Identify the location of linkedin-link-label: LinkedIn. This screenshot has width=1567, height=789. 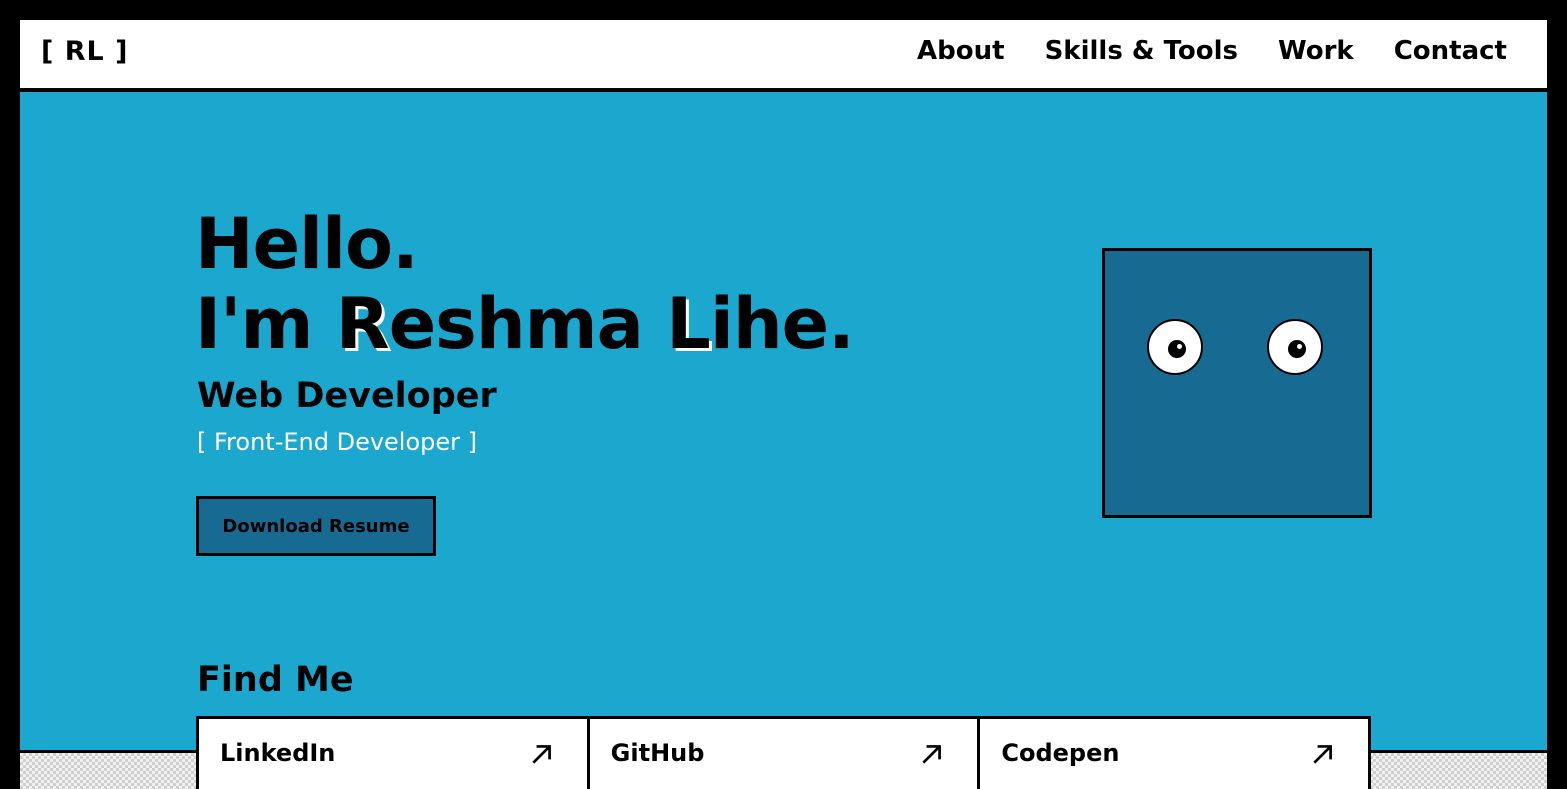
(278, 753).